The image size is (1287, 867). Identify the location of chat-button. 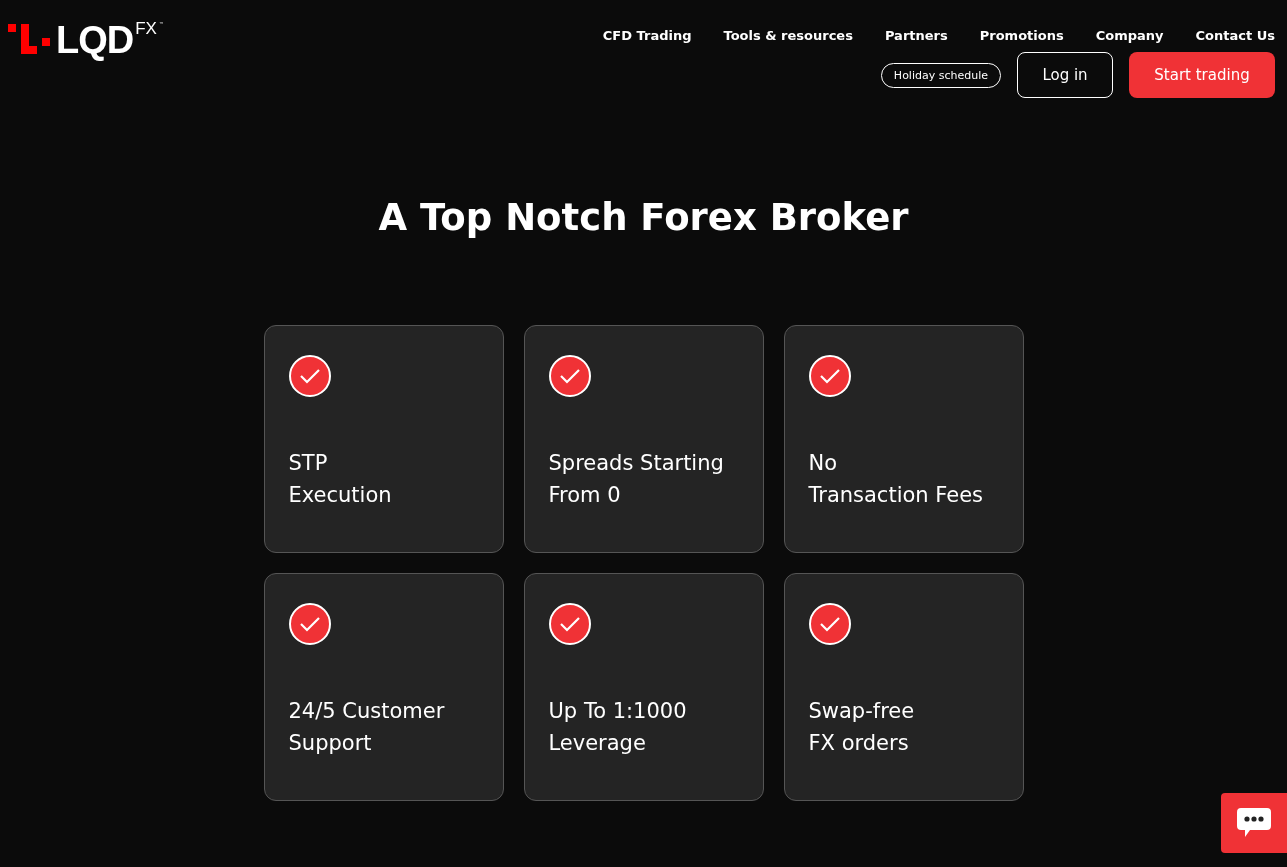
(1254, 823).